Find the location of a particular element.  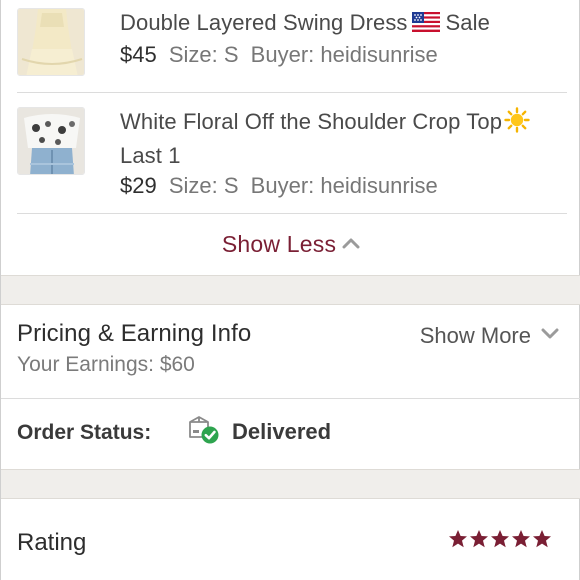

rating-stars is located at coordinates (500, 539).